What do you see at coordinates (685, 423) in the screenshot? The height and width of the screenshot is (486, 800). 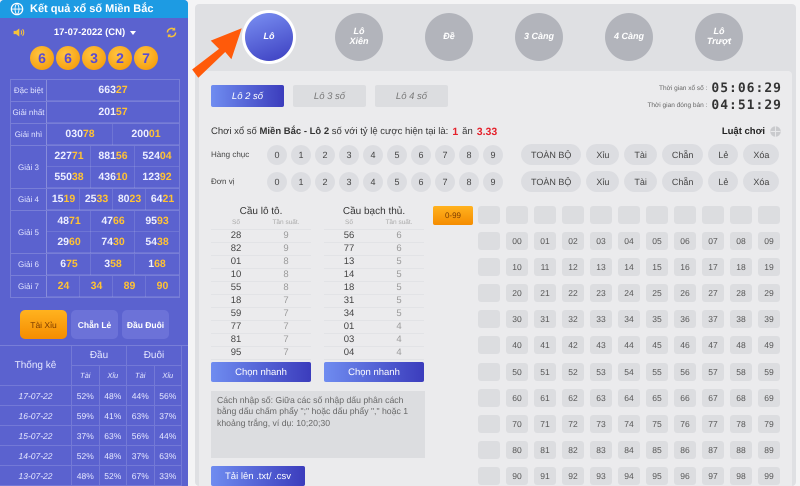 I see `number-button: 76` at bounding box center [685, 423].